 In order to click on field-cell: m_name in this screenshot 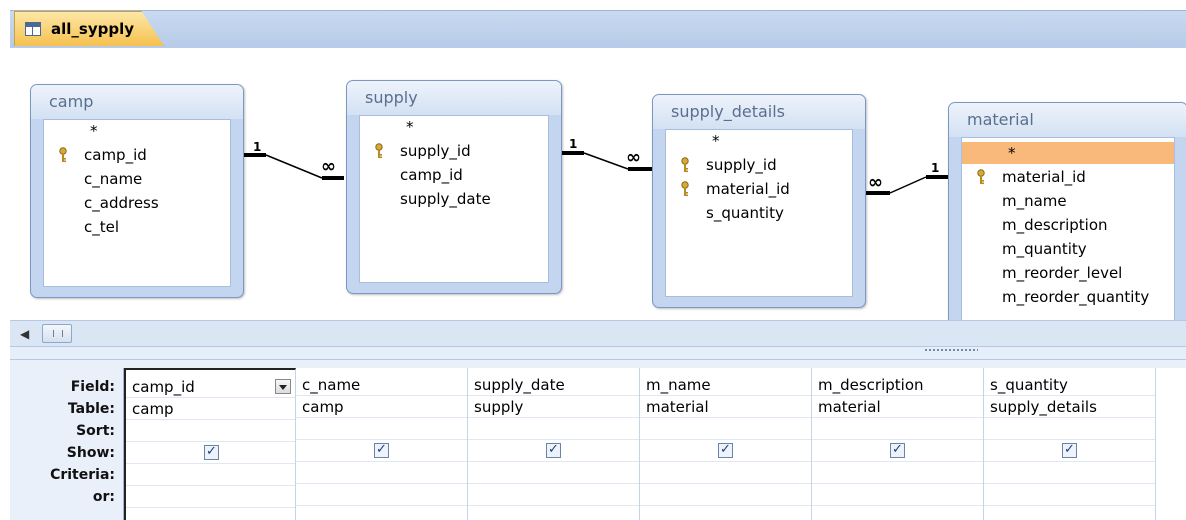, I will do `click(725, 385)`.